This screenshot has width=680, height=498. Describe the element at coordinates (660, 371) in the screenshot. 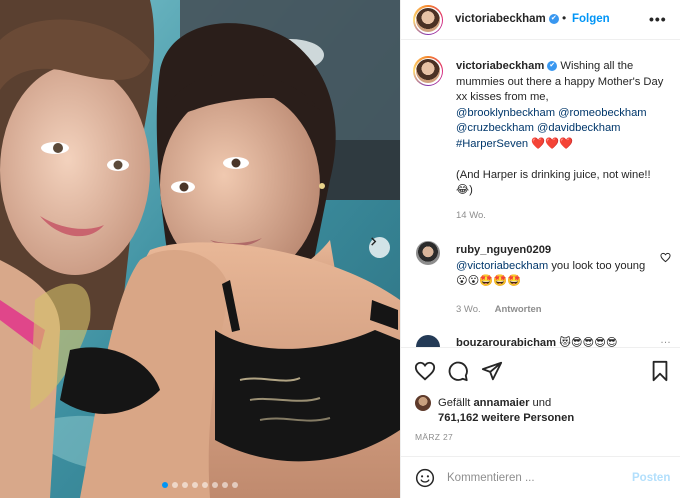

I see `bookmark-icon` at that location.